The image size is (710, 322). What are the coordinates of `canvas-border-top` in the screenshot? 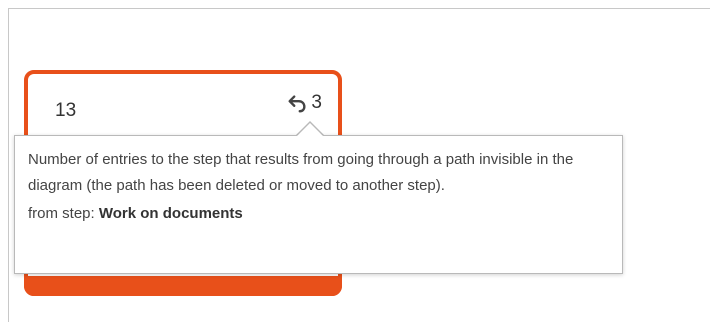 It's located at (359, 8).